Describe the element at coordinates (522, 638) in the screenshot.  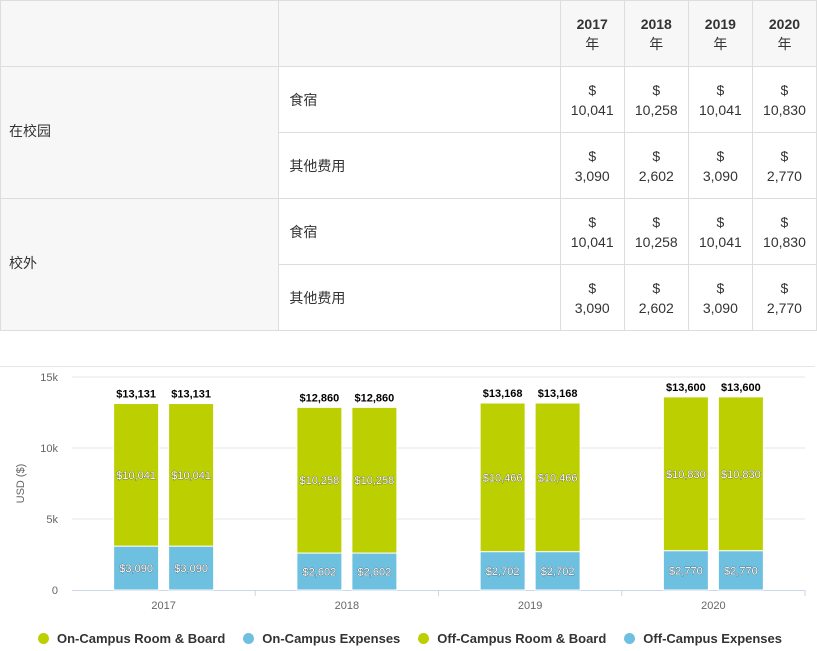
I see `legend-label: Off-Campus Room & Board` at that location.